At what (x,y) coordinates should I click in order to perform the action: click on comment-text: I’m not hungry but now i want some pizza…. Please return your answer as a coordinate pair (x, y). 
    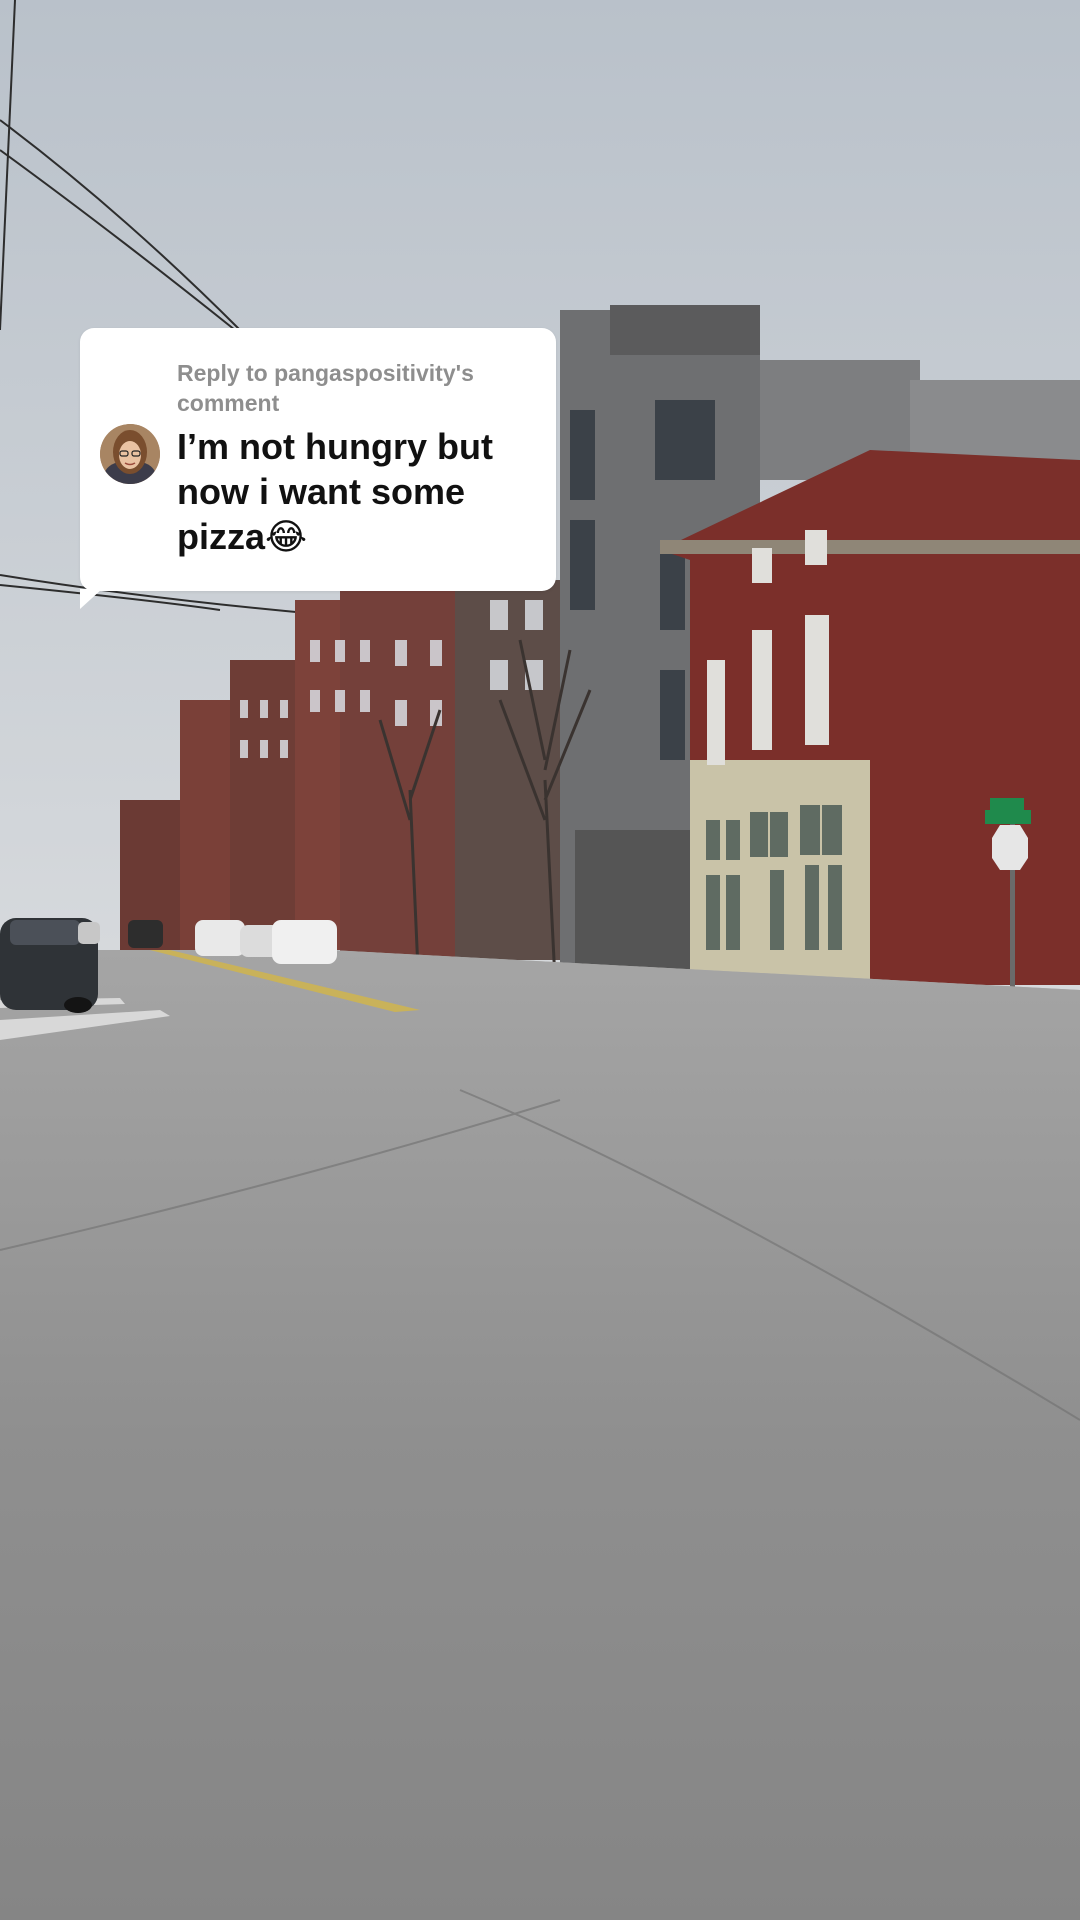
    Looking at the image, I should click on (362, 492).